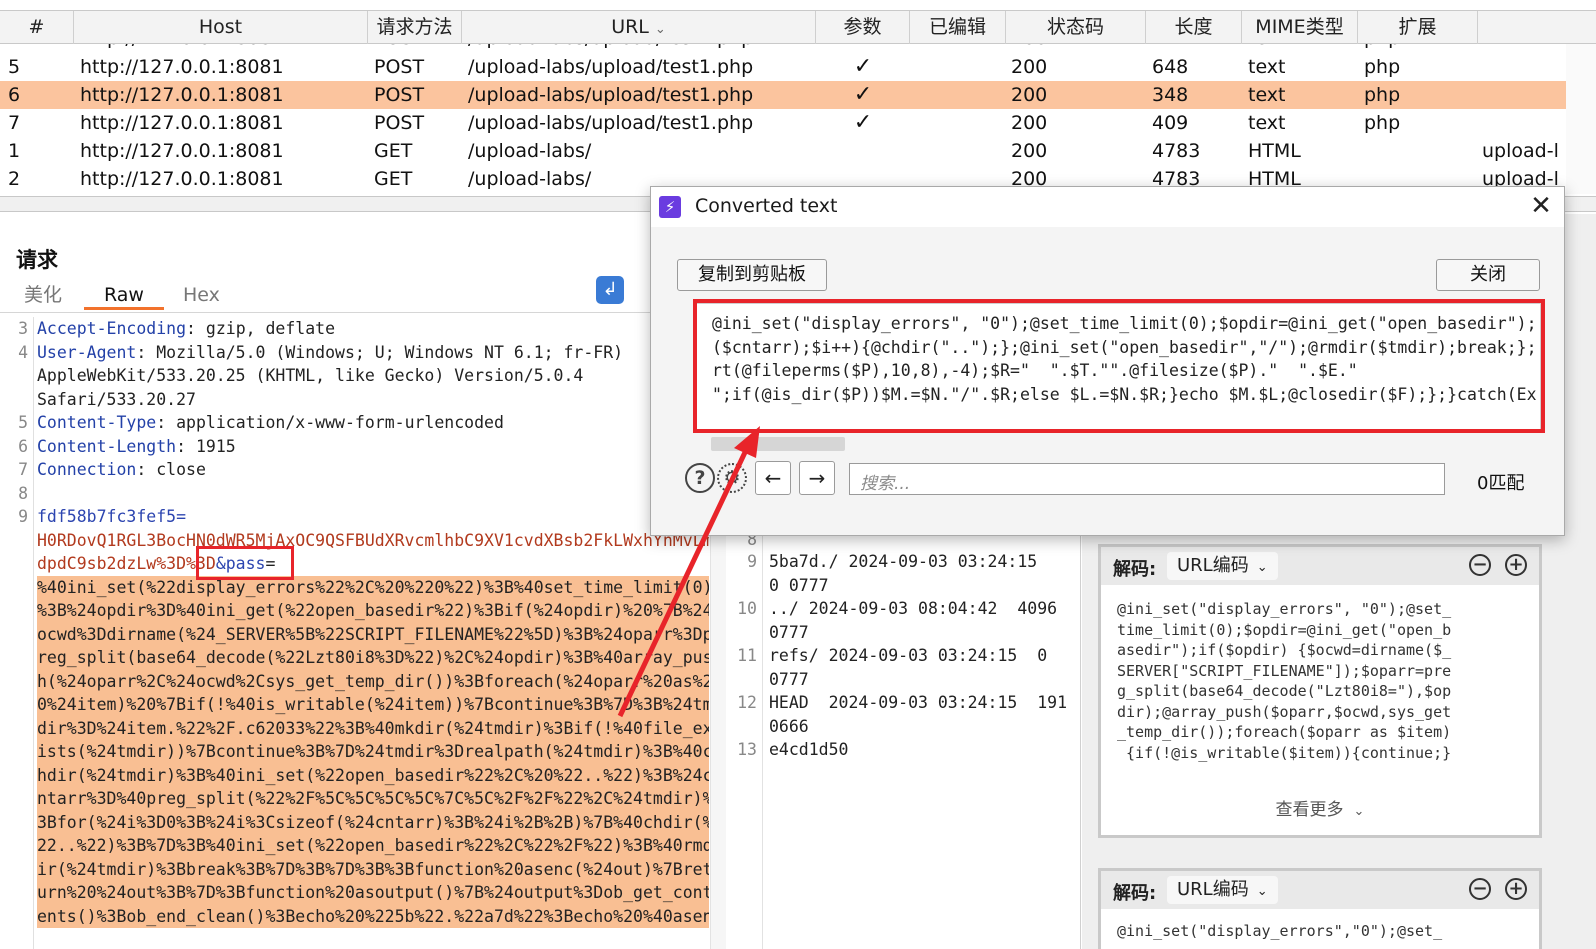 Image resolution: width=1596 pixels, height=949 pixels. Describe the element at coordinates (201, 295) in the screenshot. I see `tab-hex: Hex` at that location.